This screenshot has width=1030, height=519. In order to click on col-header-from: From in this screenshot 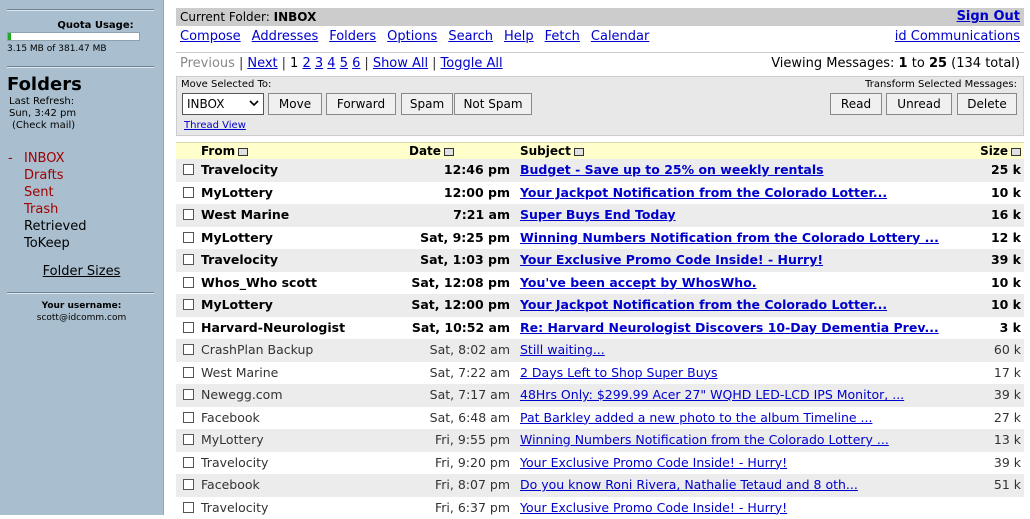, I will do `click(224, 151)`.